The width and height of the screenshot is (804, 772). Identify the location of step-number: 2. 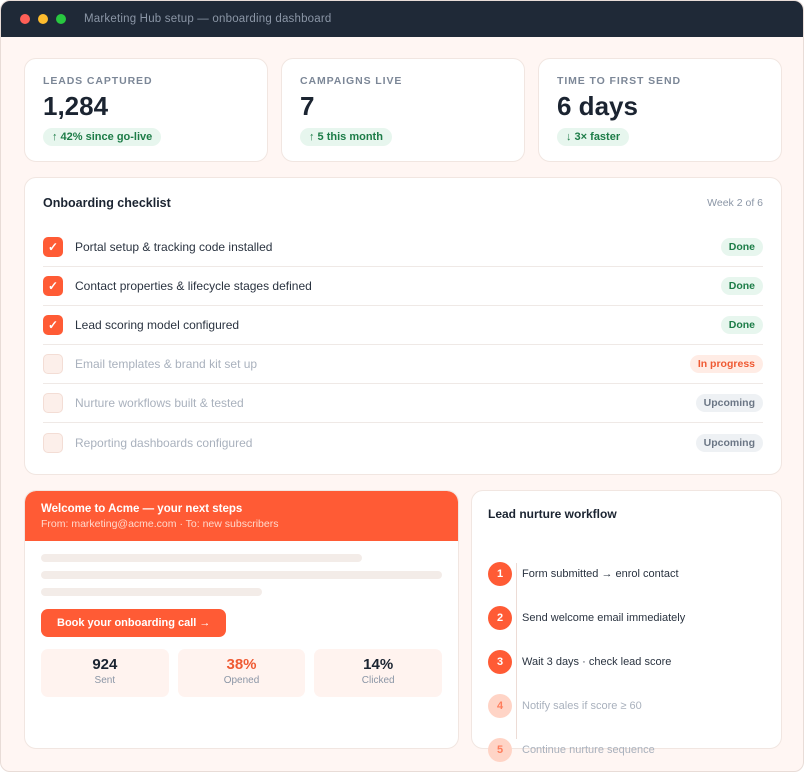
(500, 618).